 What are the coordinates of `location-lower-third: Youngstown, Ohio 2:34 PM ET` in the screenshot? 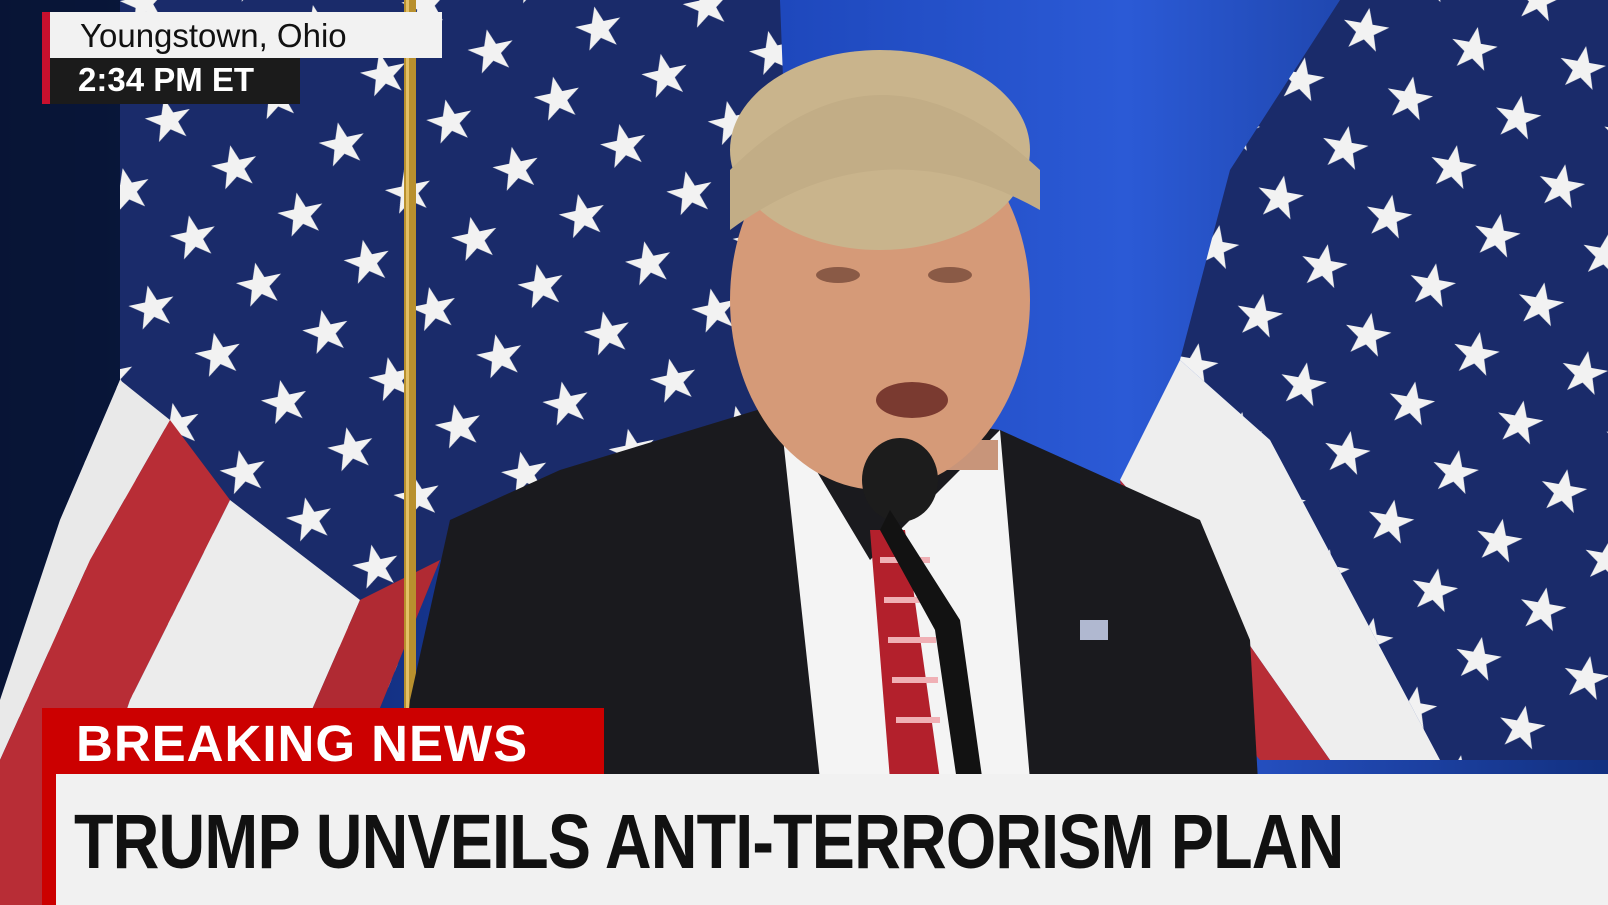 It's located at (242, 58).